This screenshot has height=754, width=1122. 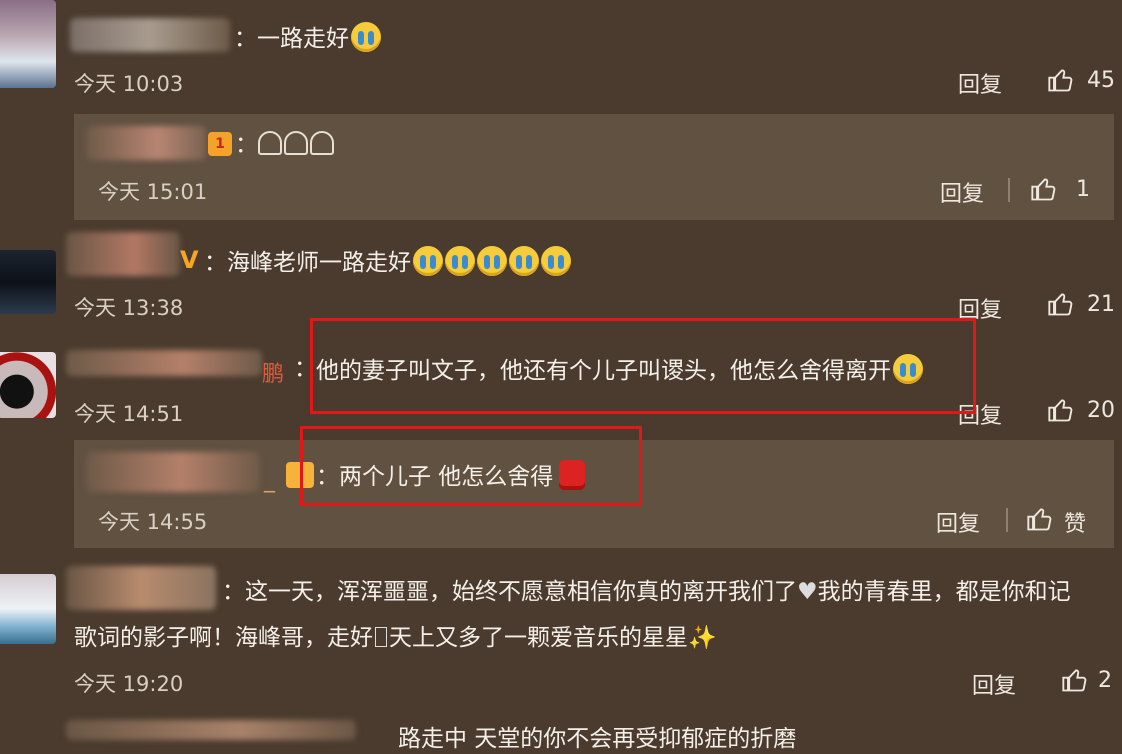 I want to click on missing-glyph-icon, so click(x=381, y=637).